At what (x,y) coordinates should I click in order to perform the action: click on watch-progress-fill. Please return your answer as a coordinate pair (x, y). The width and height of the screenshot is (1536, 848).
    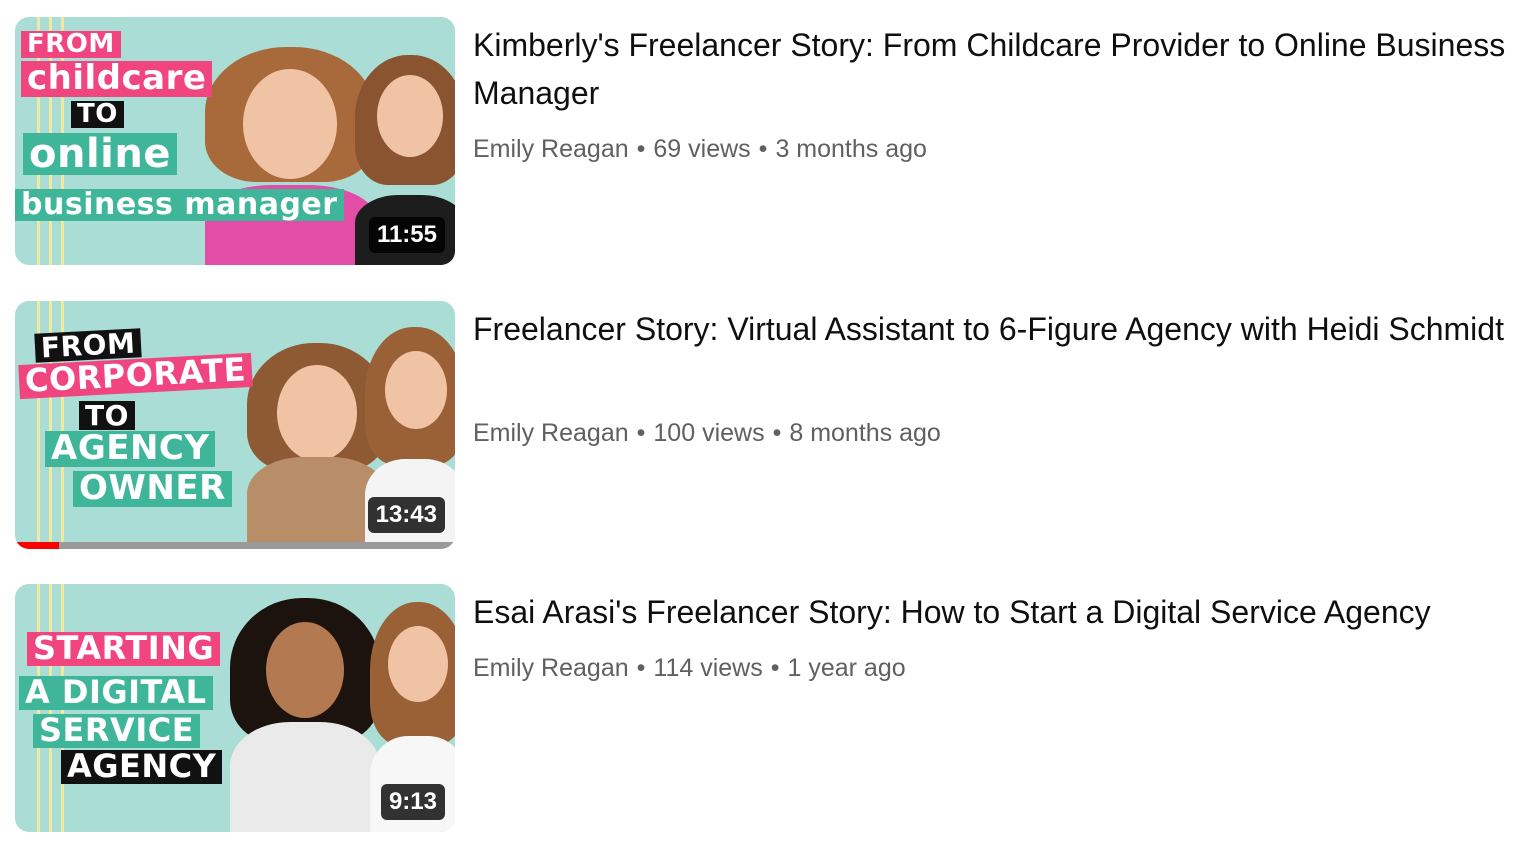
    Looking at the image, I should click on (37, 545).